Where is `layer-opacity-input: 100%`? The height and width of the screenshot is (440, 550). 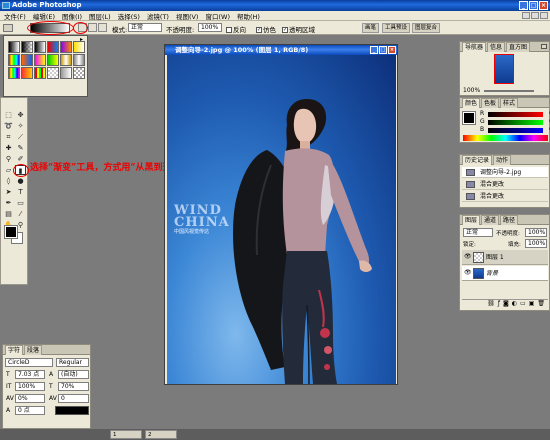
layer-opacity-input: 100% is located at coordinates (536, 232).